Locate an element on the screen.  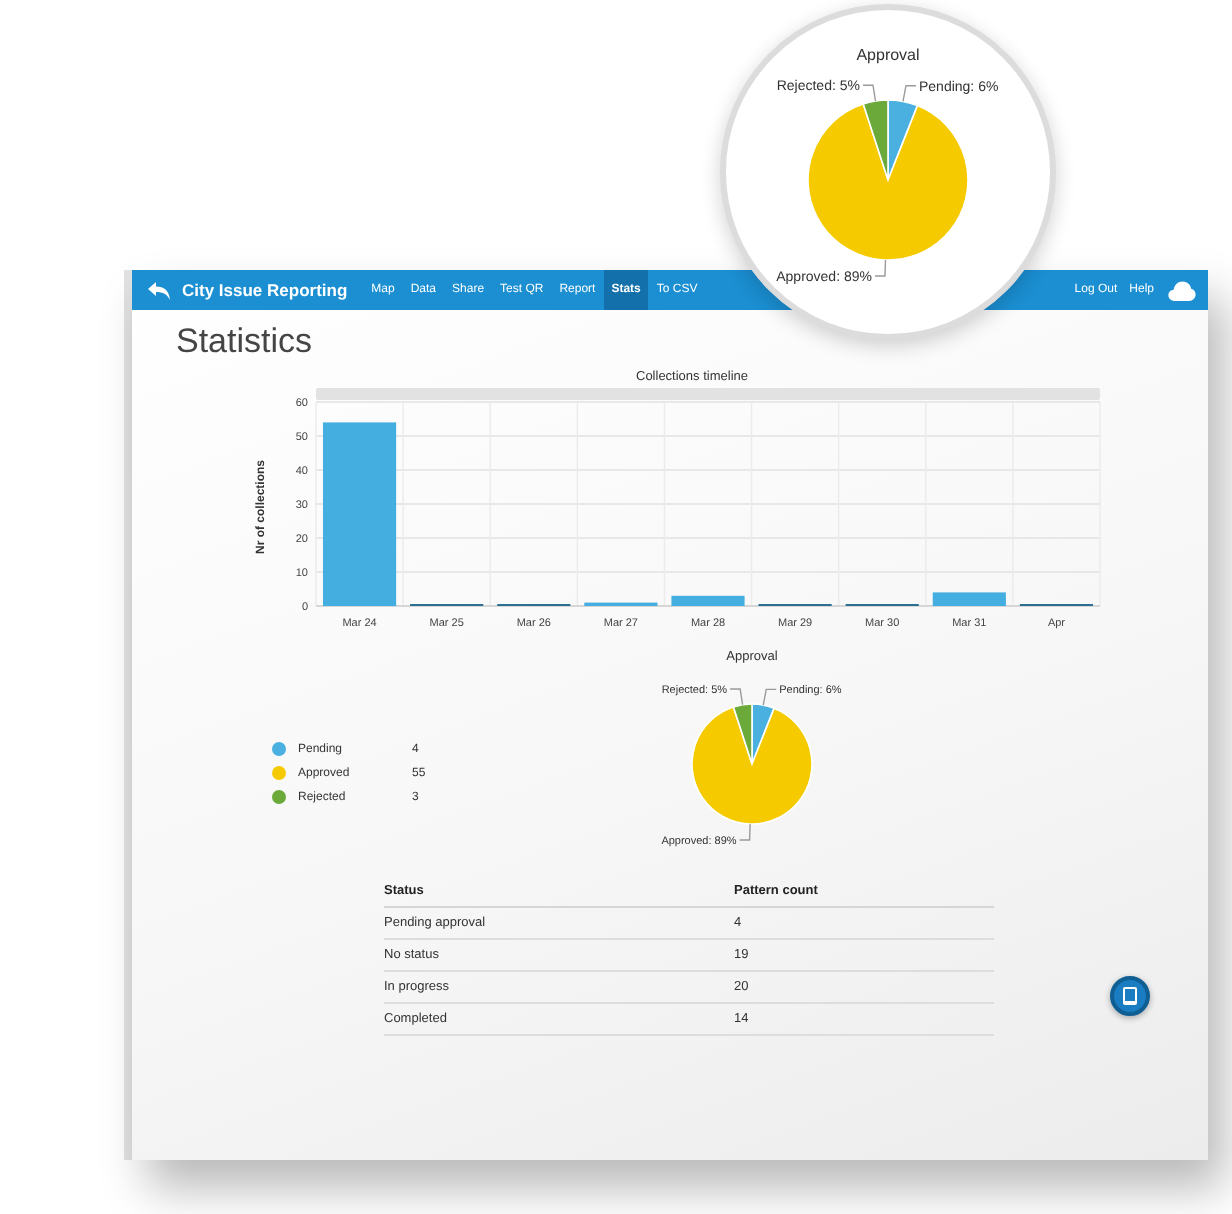
chart-title: Approval is located at coordinates (888, 56).